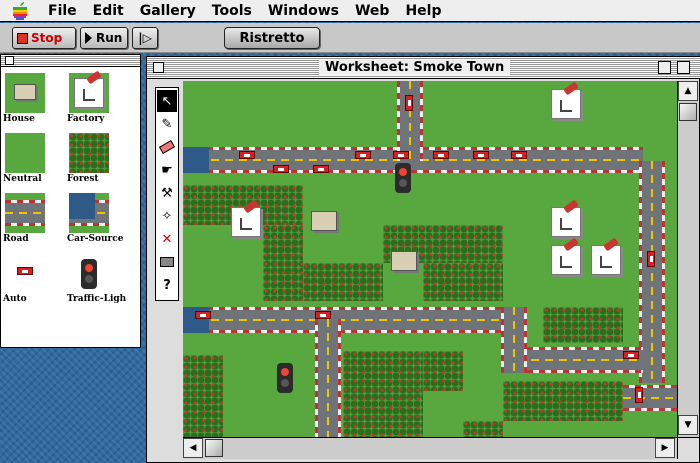 Image resolution: width=700 pixels, height=463 pixels. I want to click on hammer-tool-icon: ⚒, so click(167, 193).